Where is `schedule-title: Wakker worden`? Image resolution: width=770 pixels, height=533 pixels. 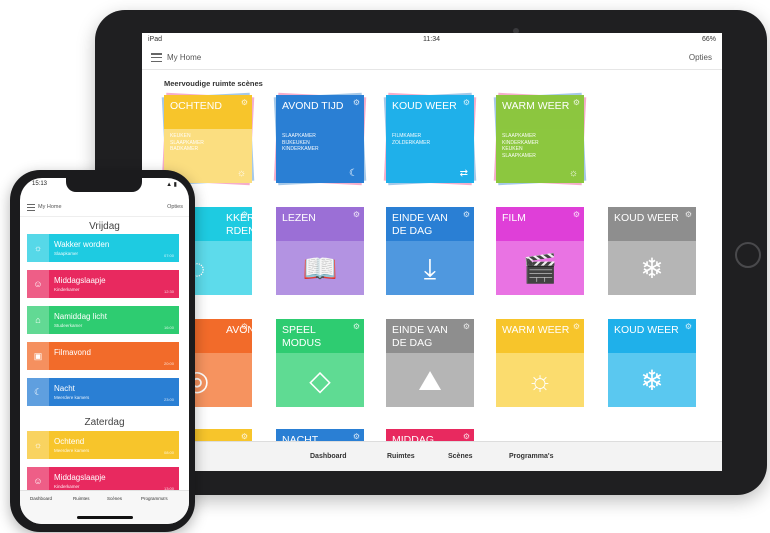 schedule-title: Wakker worden is located at coordinates (82, 244).